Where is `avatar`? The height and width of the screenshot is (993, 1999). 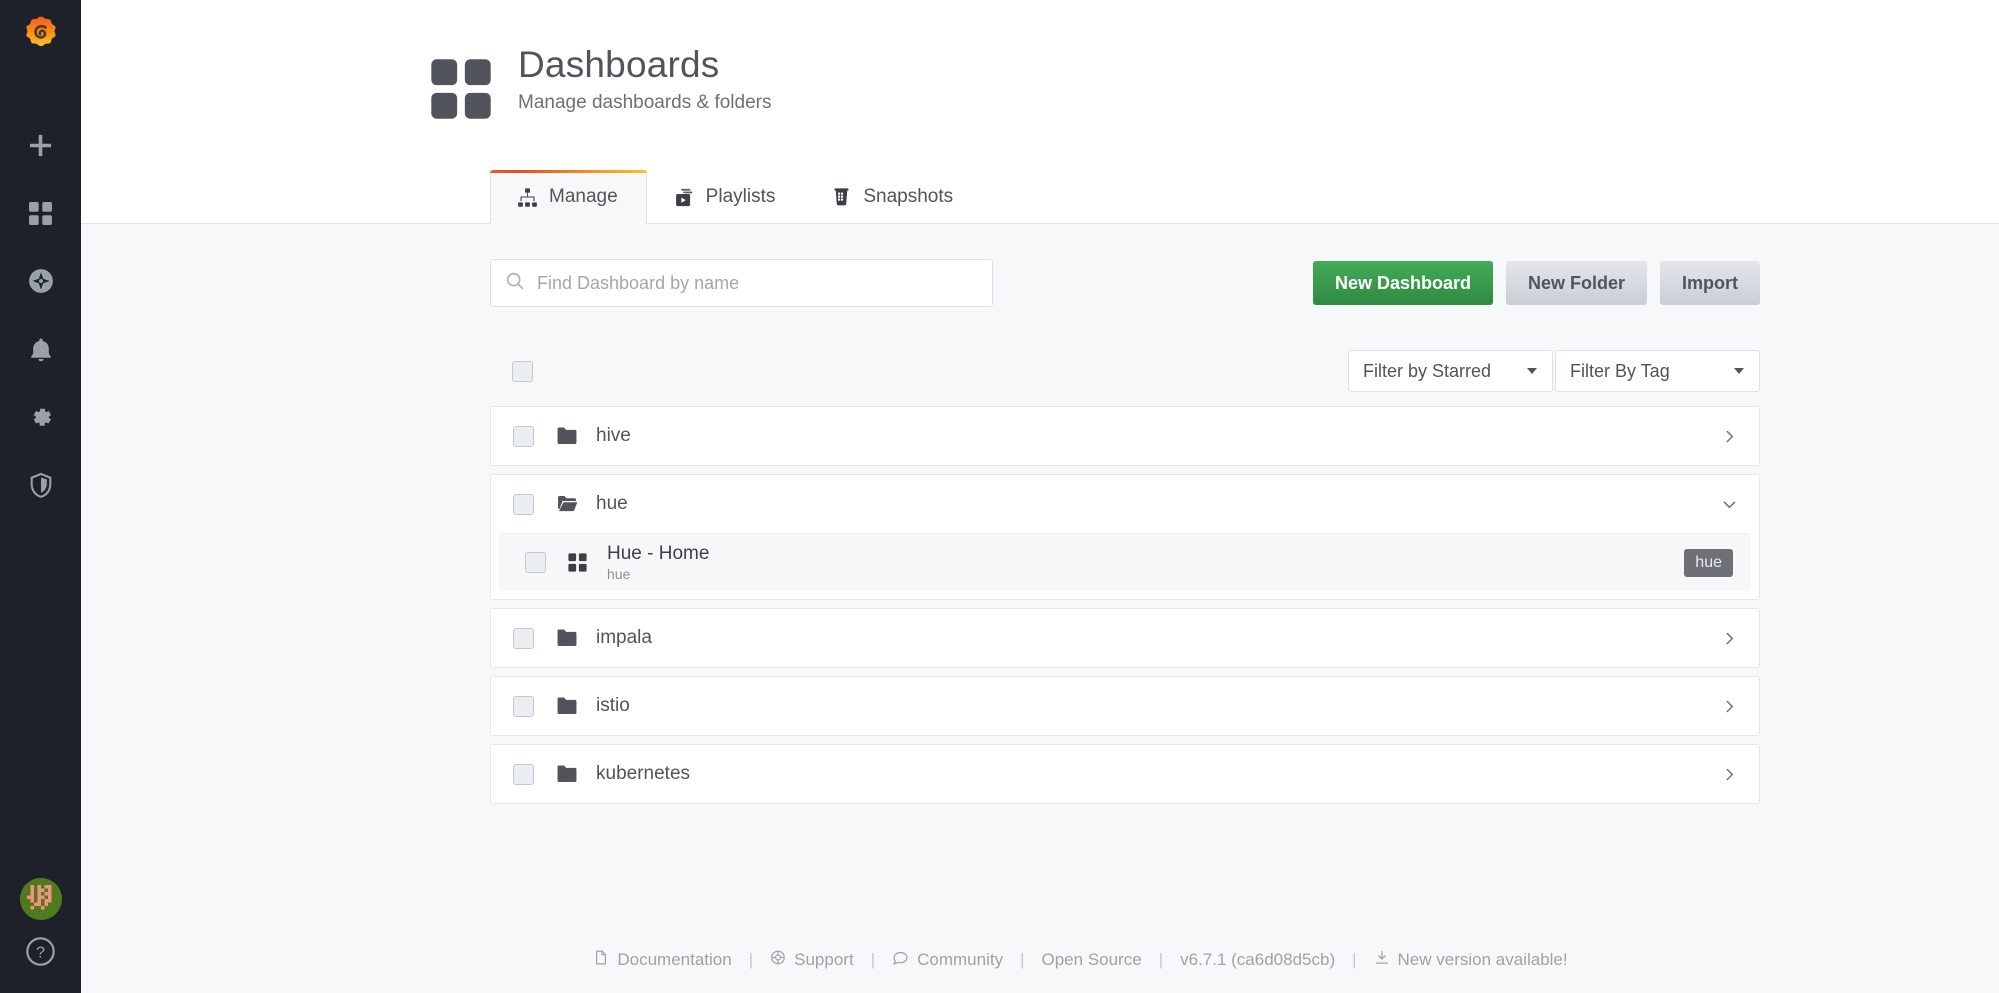
avatar is located at coordinates (40, 899).